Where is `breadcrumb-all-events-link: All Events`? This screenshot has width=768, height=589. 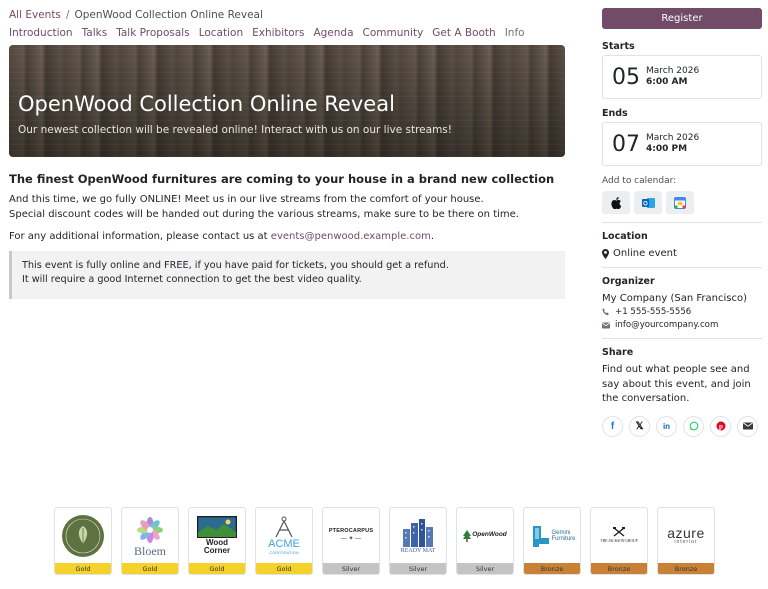 breadcrumb-all-events-link: All Events is located at coordinates (35, 15).